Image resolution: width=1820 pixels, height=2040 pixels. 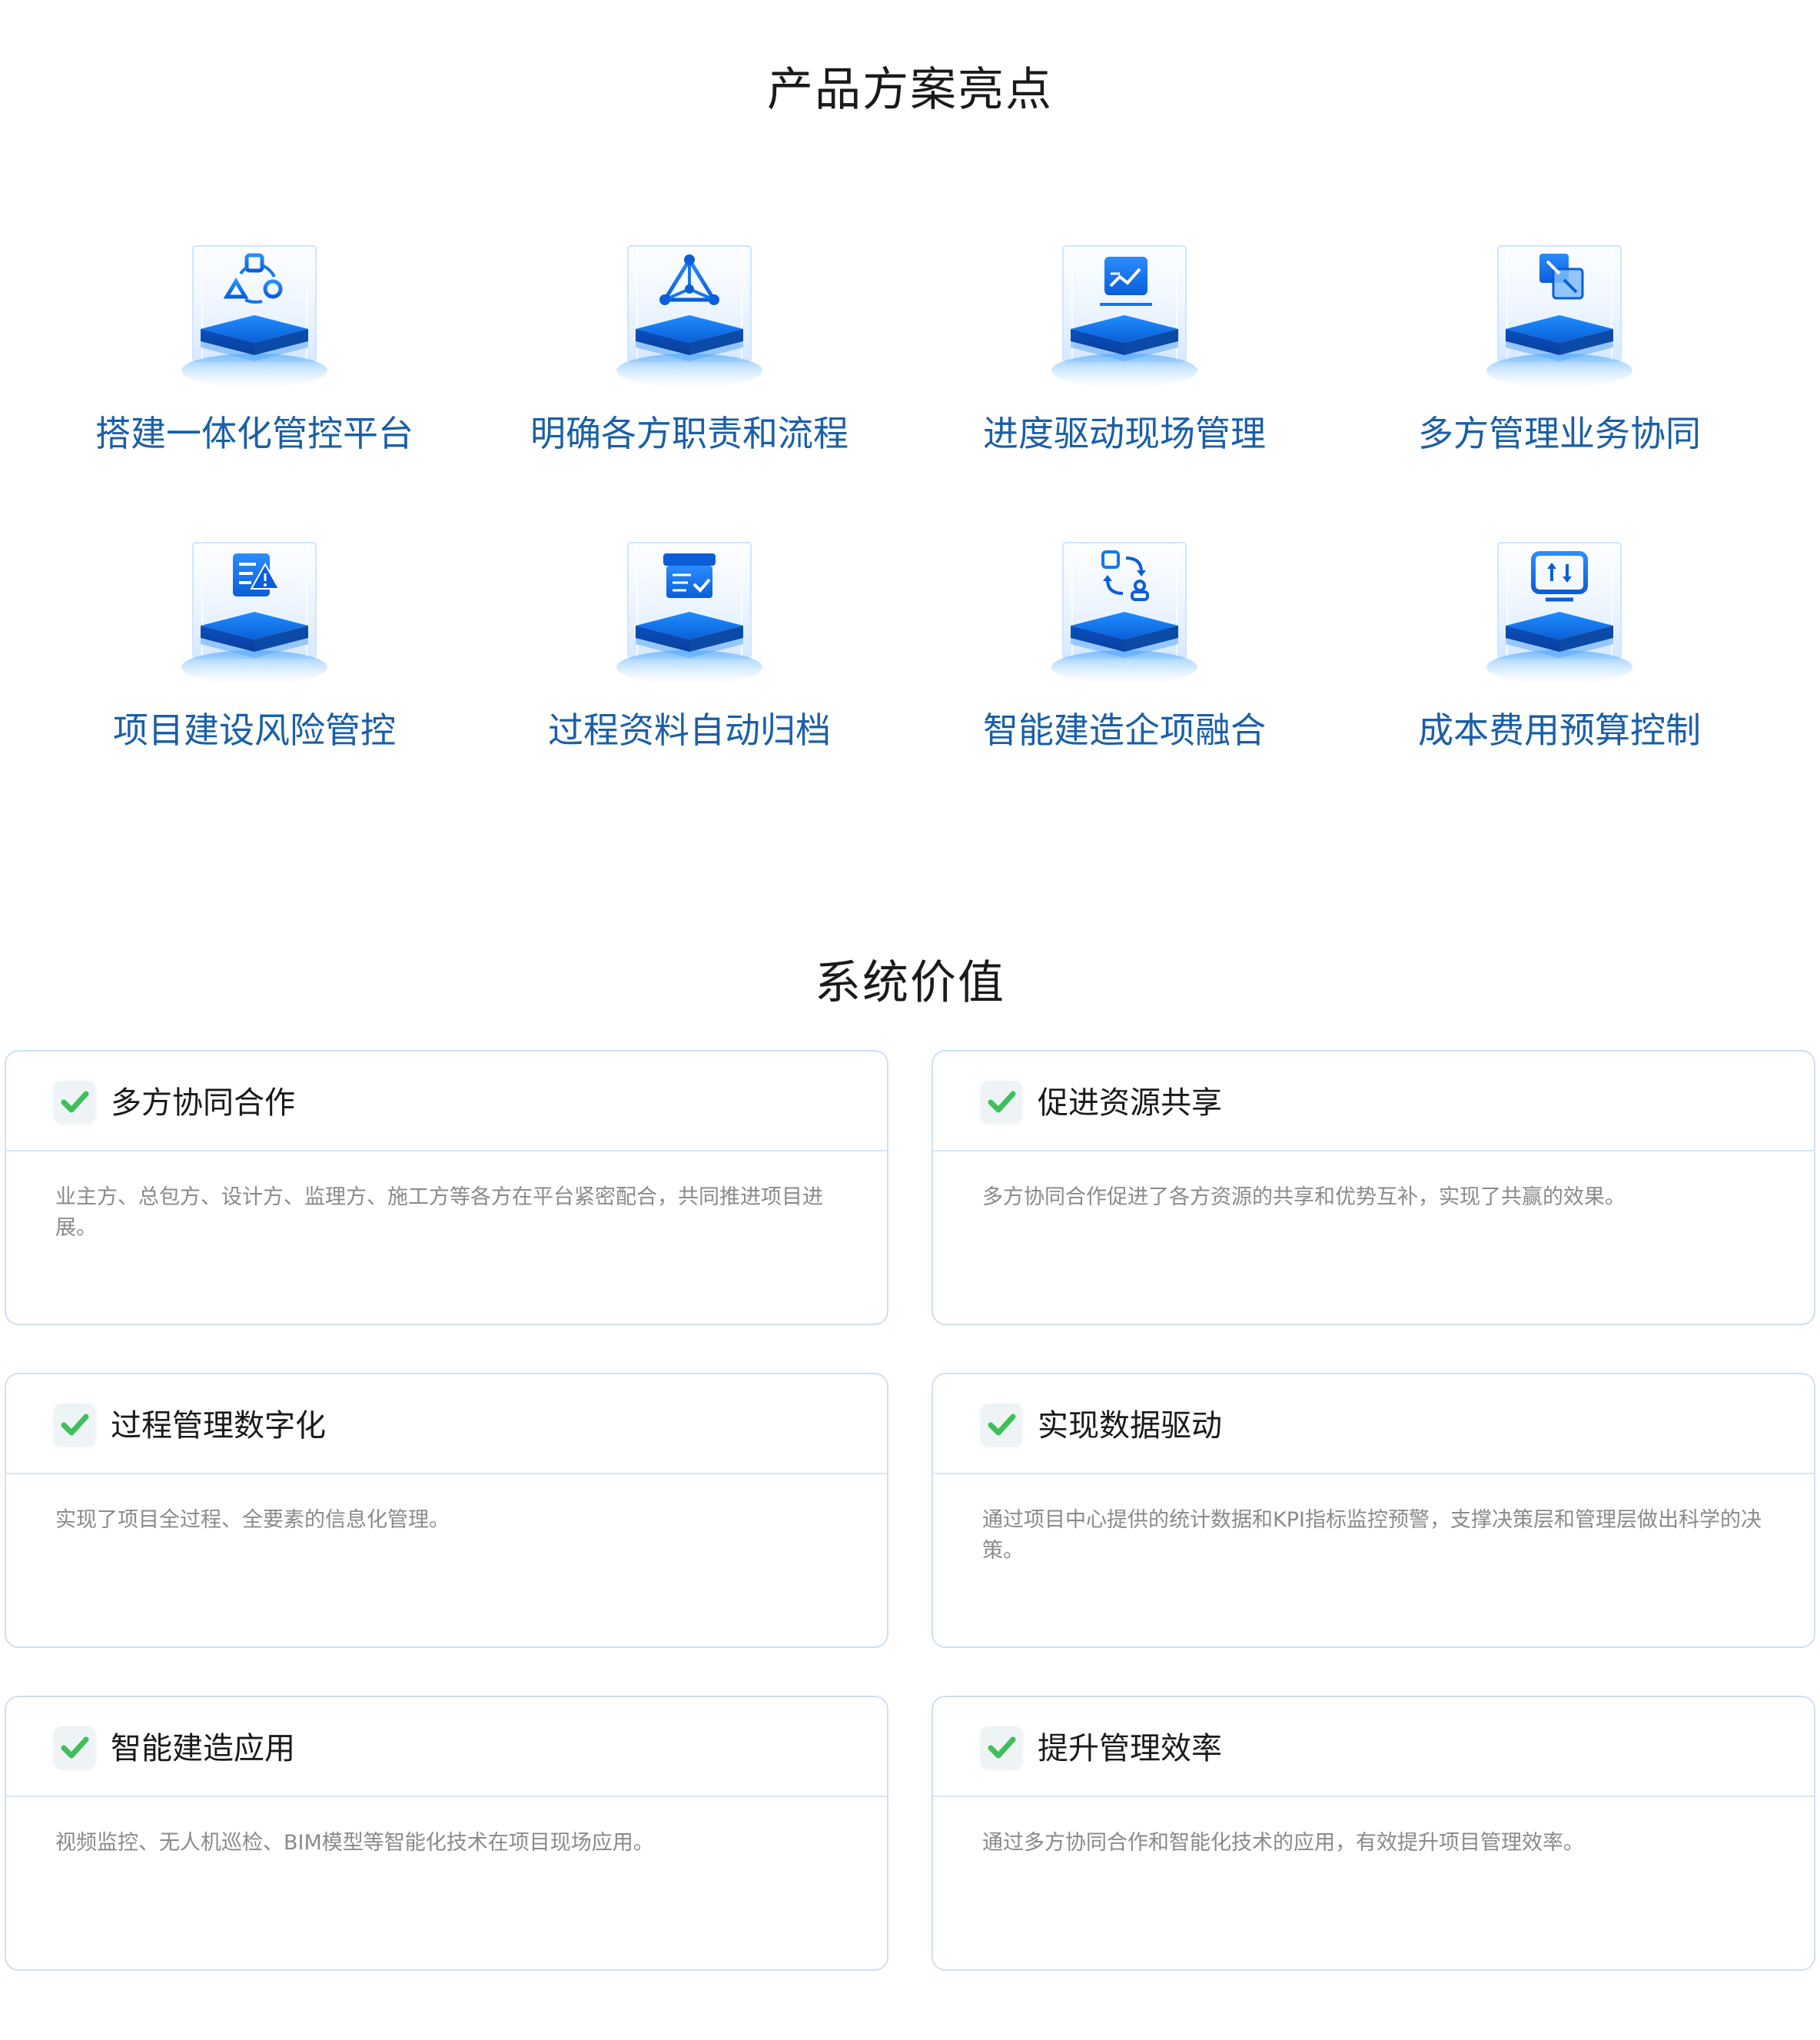 I want to click on budget-monitor-icon, so click(x=1559, y=612).